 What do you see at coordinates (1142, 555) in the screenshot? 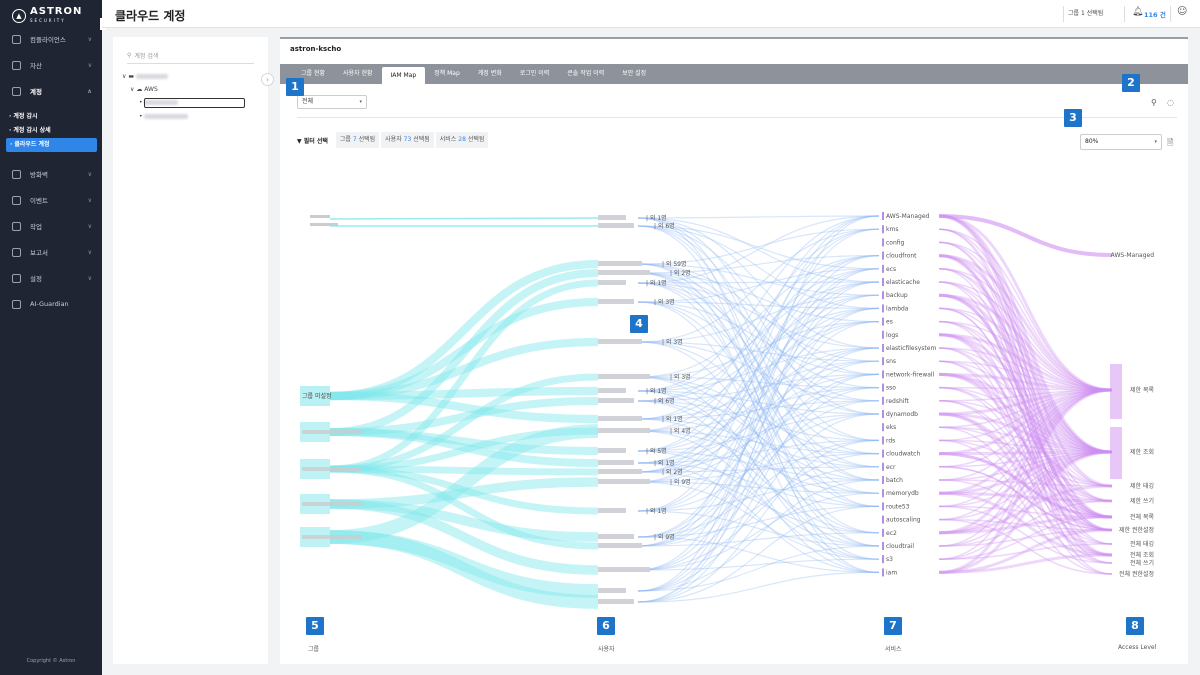
I see `access-level-label: 전체 조회` at bounding box center [1142, 555].